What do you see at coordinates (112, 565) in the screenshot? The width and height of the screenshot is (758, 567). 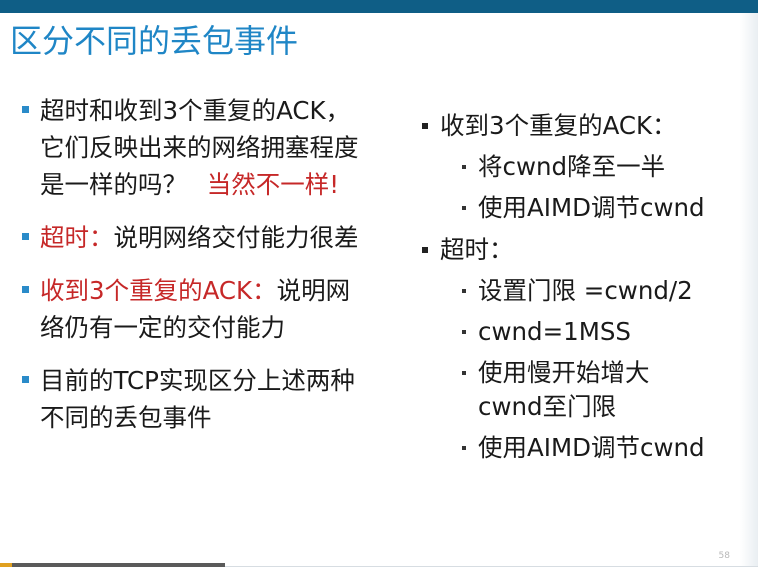 I see `footer-strip` at bounding box center [112, 565].